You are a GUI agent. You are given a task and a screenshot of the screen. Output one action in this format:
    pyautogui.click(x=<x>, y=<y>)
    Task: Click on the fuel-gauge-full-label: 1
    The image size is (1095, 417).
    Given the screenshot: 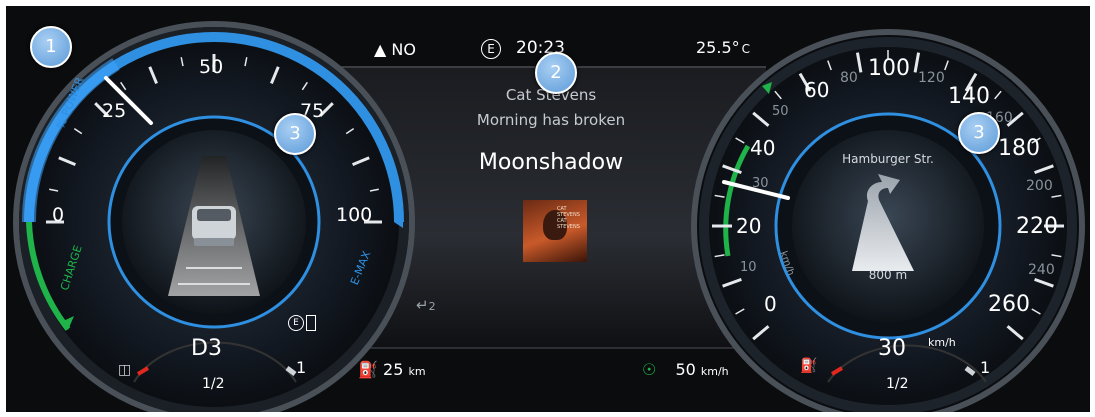 What is the action you would take?
    pyautogui.click(x=985, y=367)
    